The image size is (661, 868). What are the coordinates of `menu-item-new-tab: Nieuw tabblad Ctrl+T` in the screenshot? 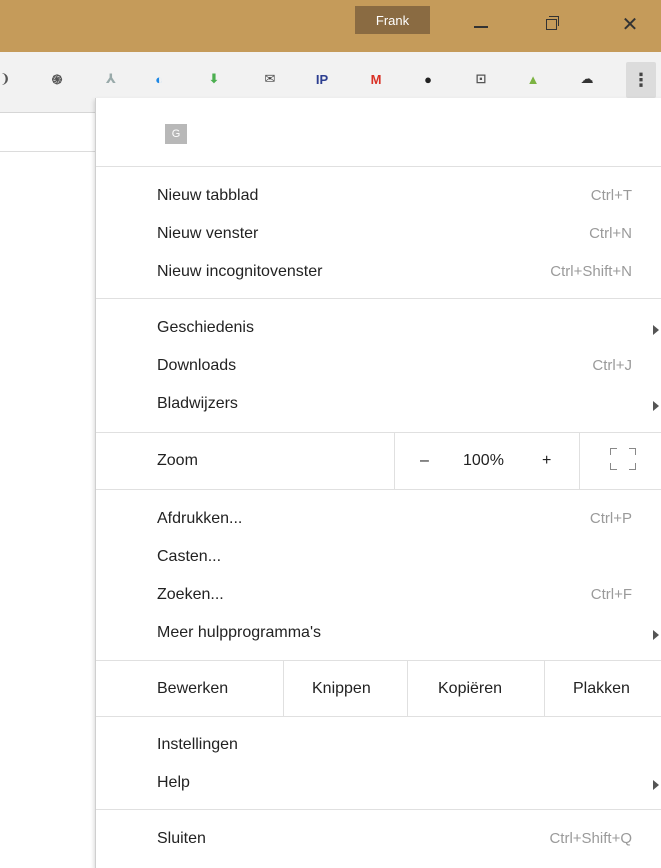 It's located at (378, 197).